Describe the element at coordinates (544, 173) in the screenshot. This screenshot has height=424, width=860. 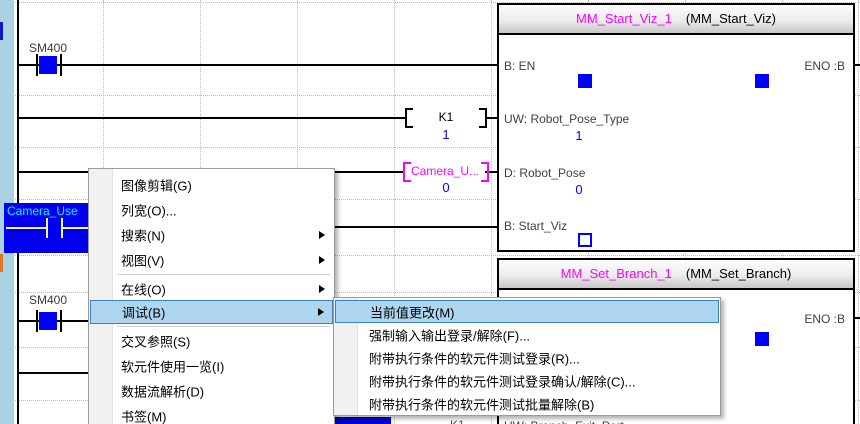
I see `fb-pin-robot-pose: D: Robot_Pose` at that location.